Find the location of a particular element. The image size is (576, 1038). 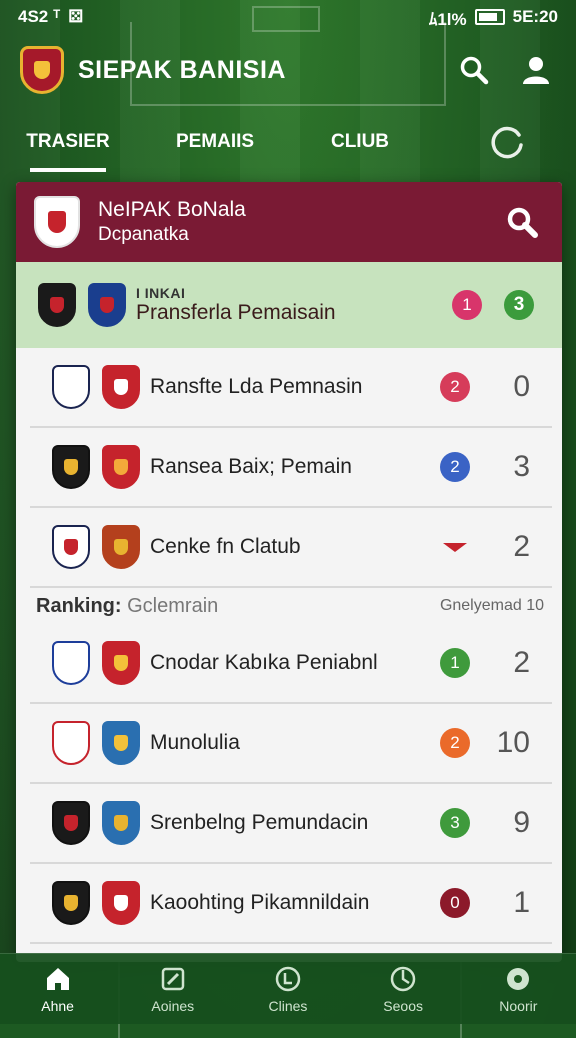

dice-icon: ⚄ is located at coordinates (76, 16).